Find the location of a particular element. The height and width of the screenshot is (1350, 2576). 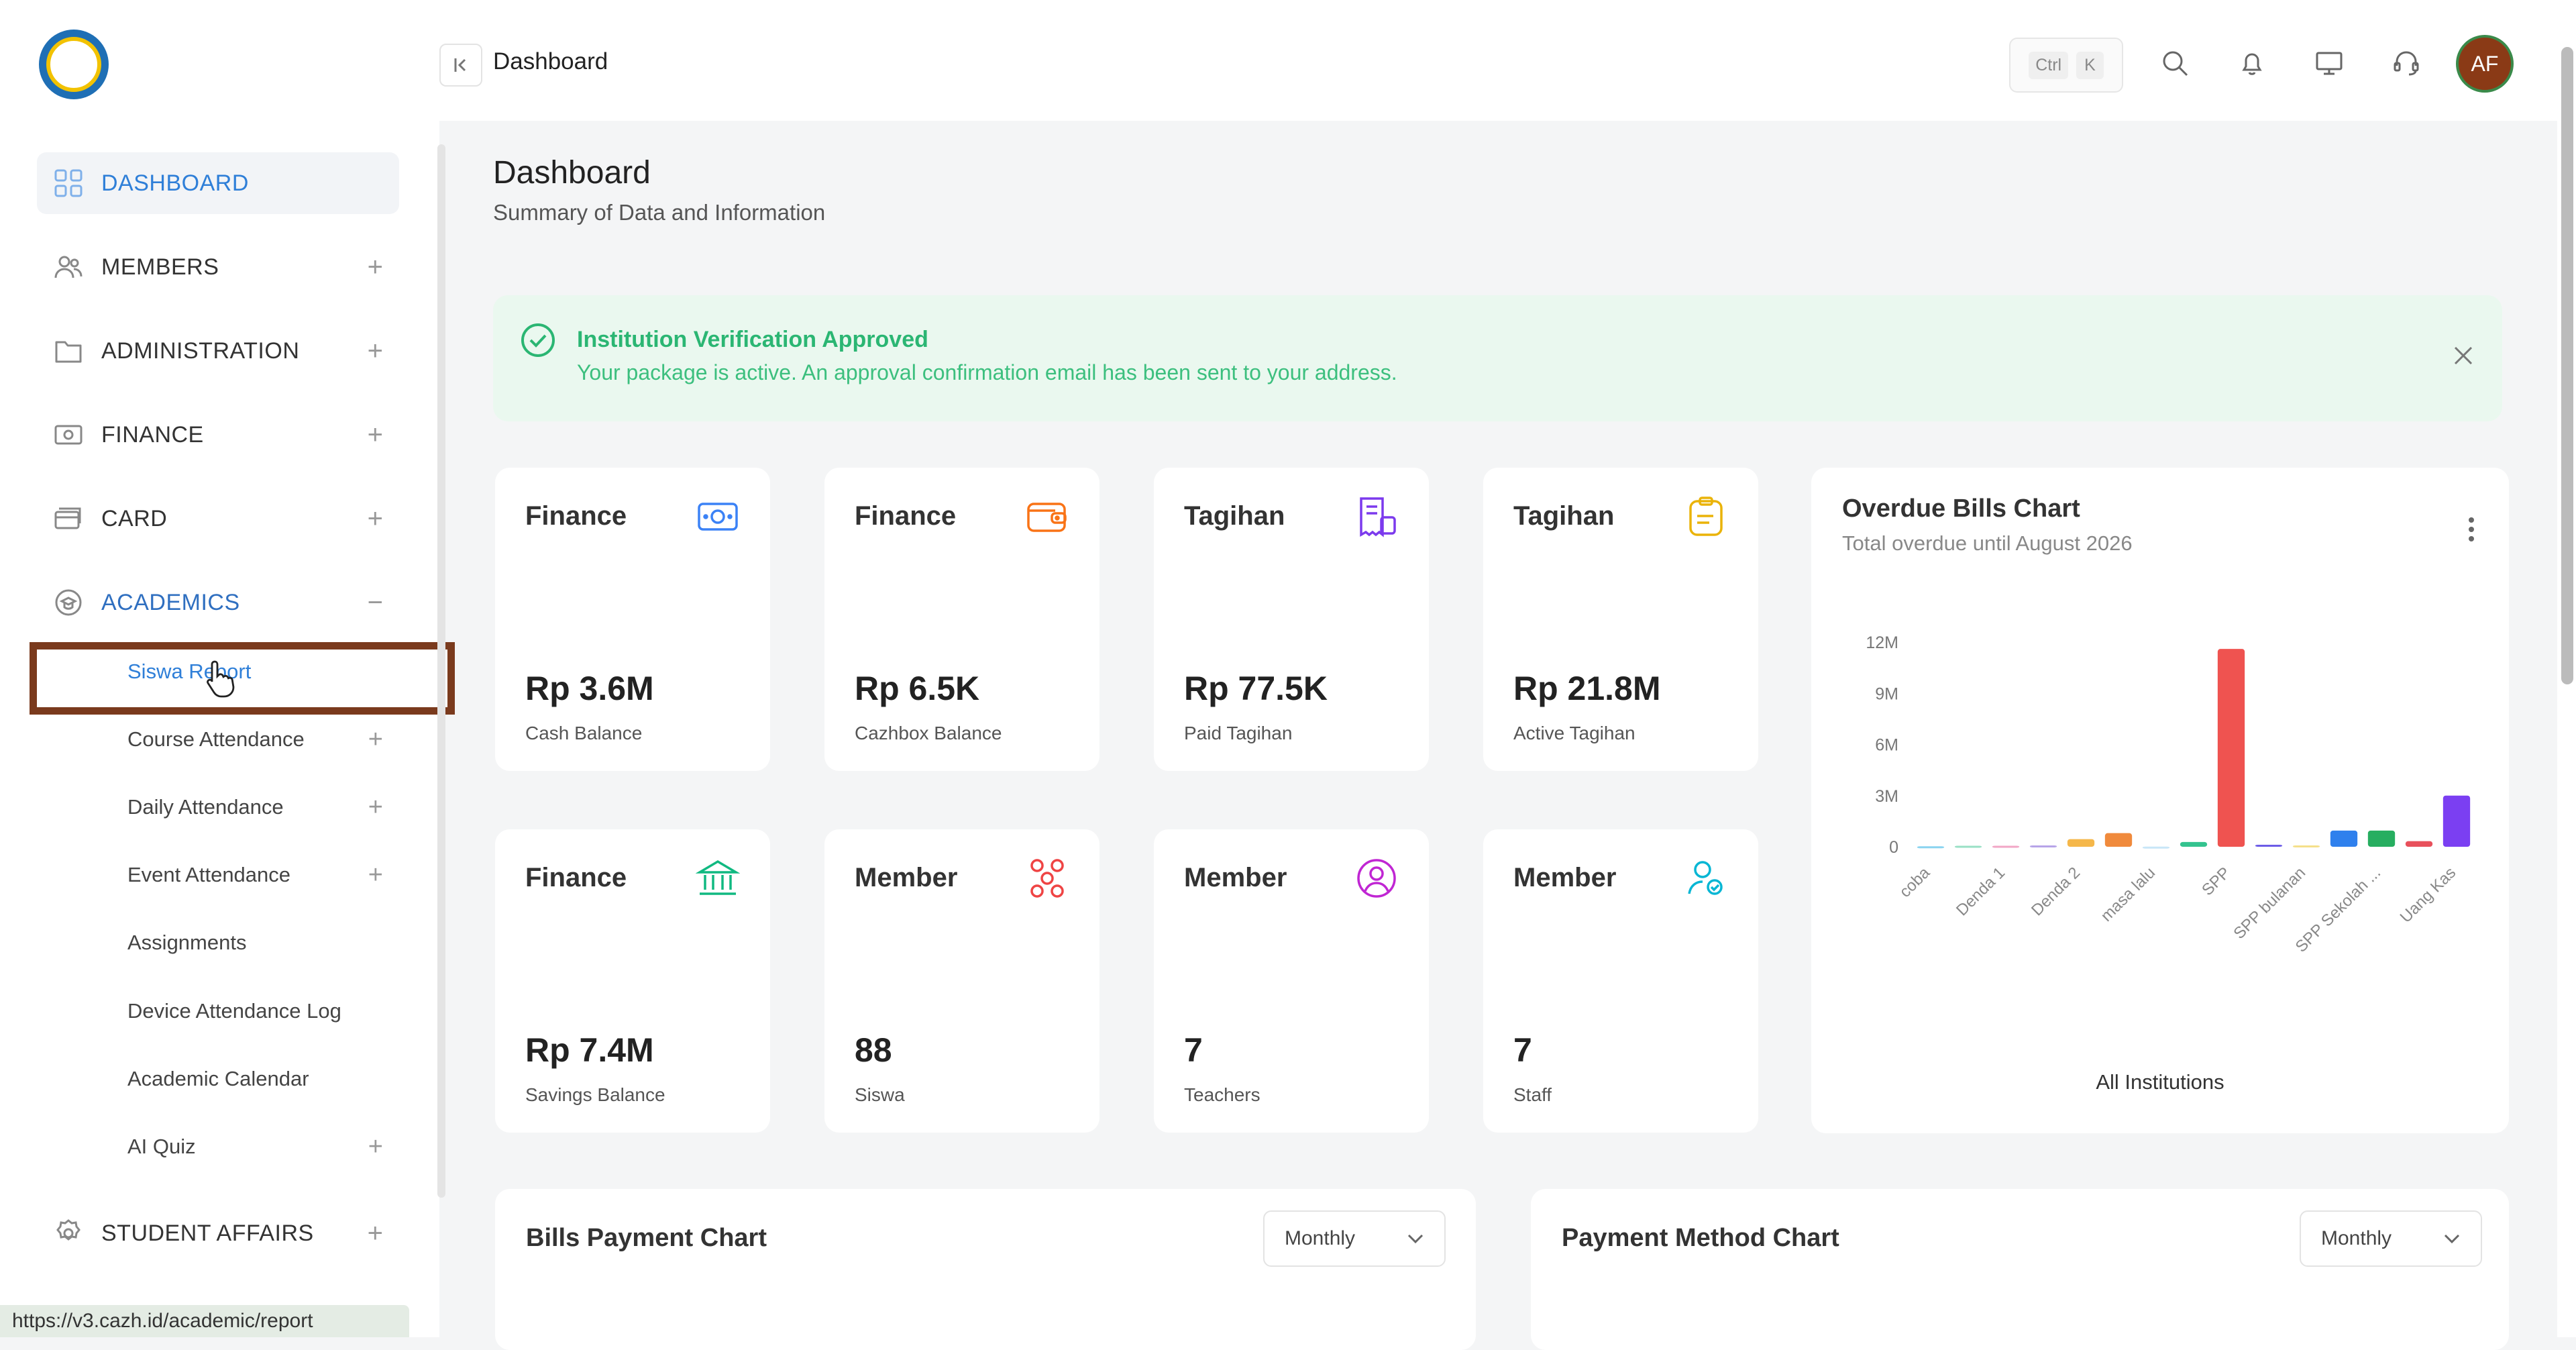

nav-dashboard: DASHBOARD is located at coordinates (218, 183).